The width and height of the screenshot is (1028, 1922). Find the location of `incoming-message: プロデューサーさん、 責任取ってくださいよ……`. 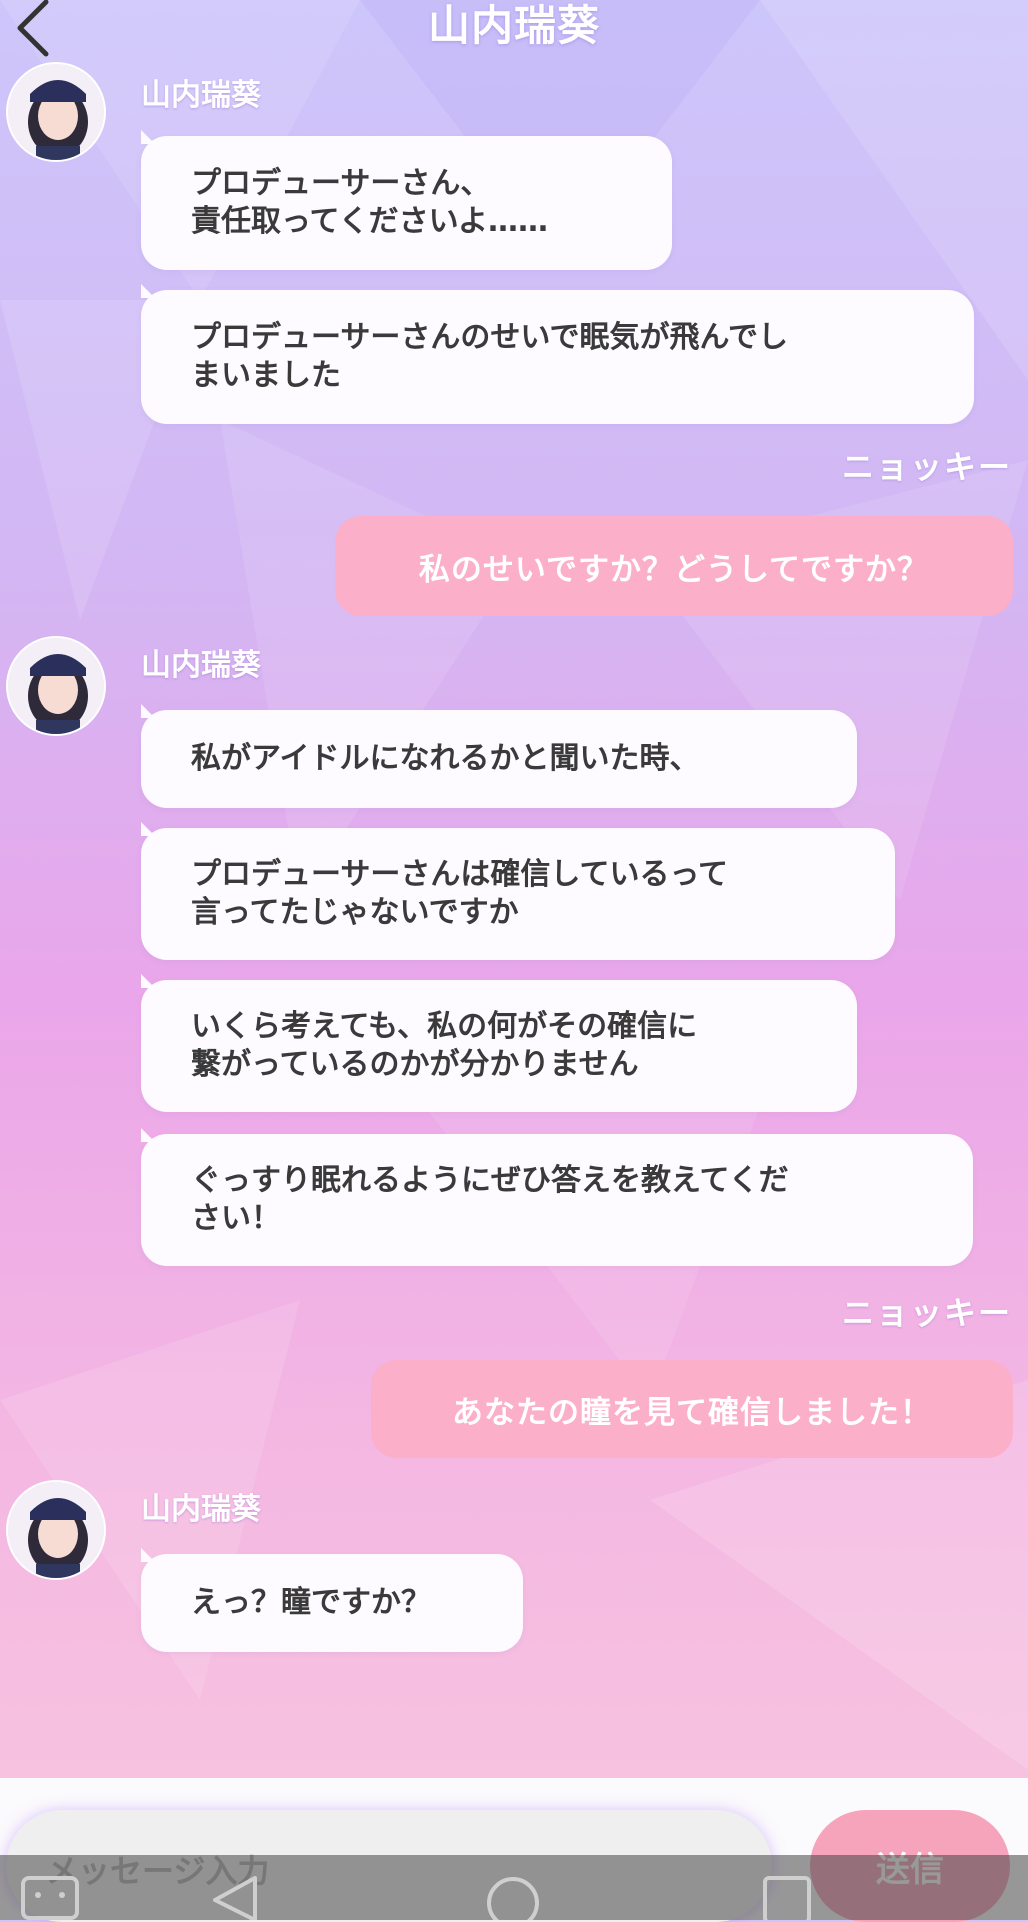

incoming-message: プロデューサーさん、 責任取ってくださいよ…… is located at coordinates (406, 203).